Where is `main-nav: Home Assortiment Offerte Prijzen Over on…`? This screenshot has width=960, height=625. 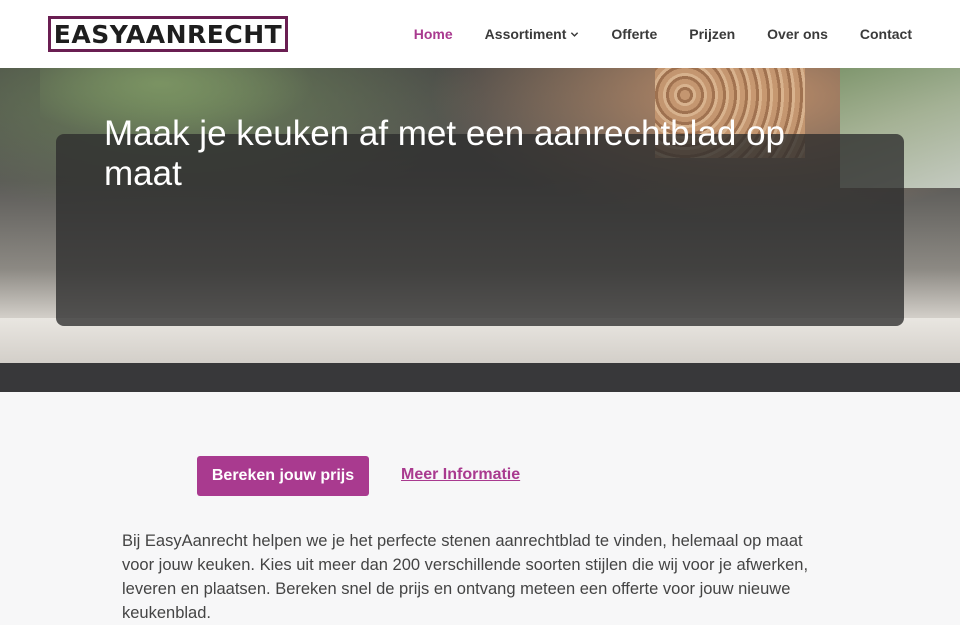
main-nav: Home Assortiment Offerte Prijzen Over on… is located at coordinates (647, 34).